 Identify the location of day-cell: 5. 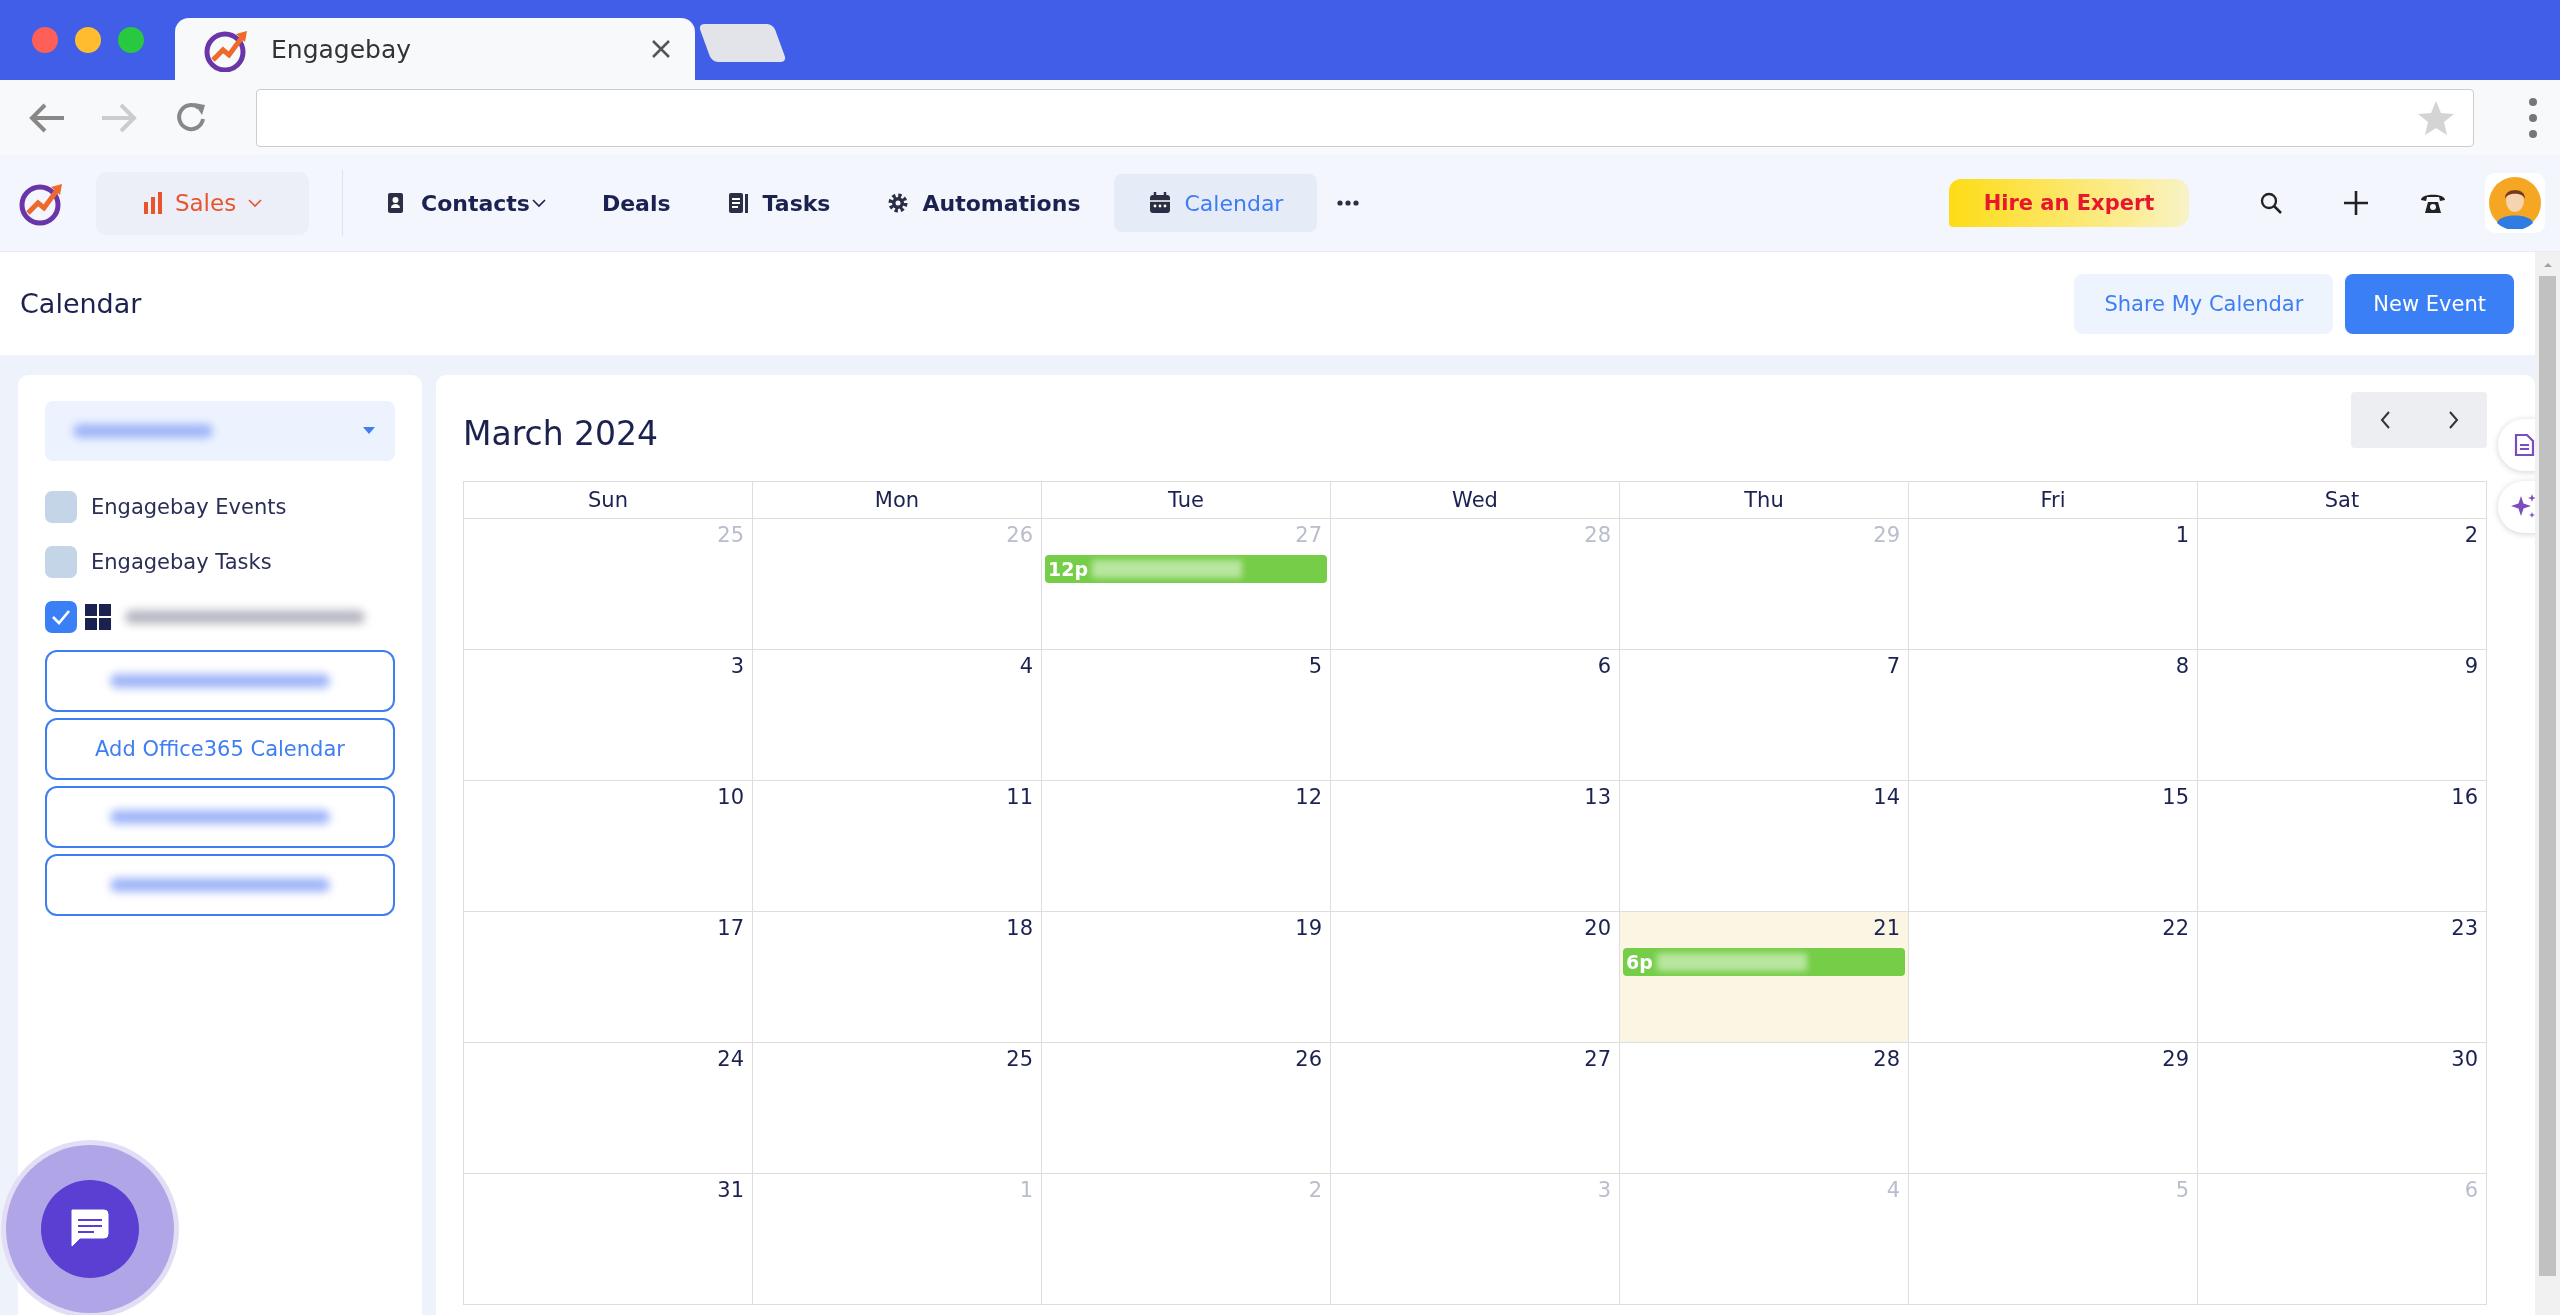
(1186, 715).